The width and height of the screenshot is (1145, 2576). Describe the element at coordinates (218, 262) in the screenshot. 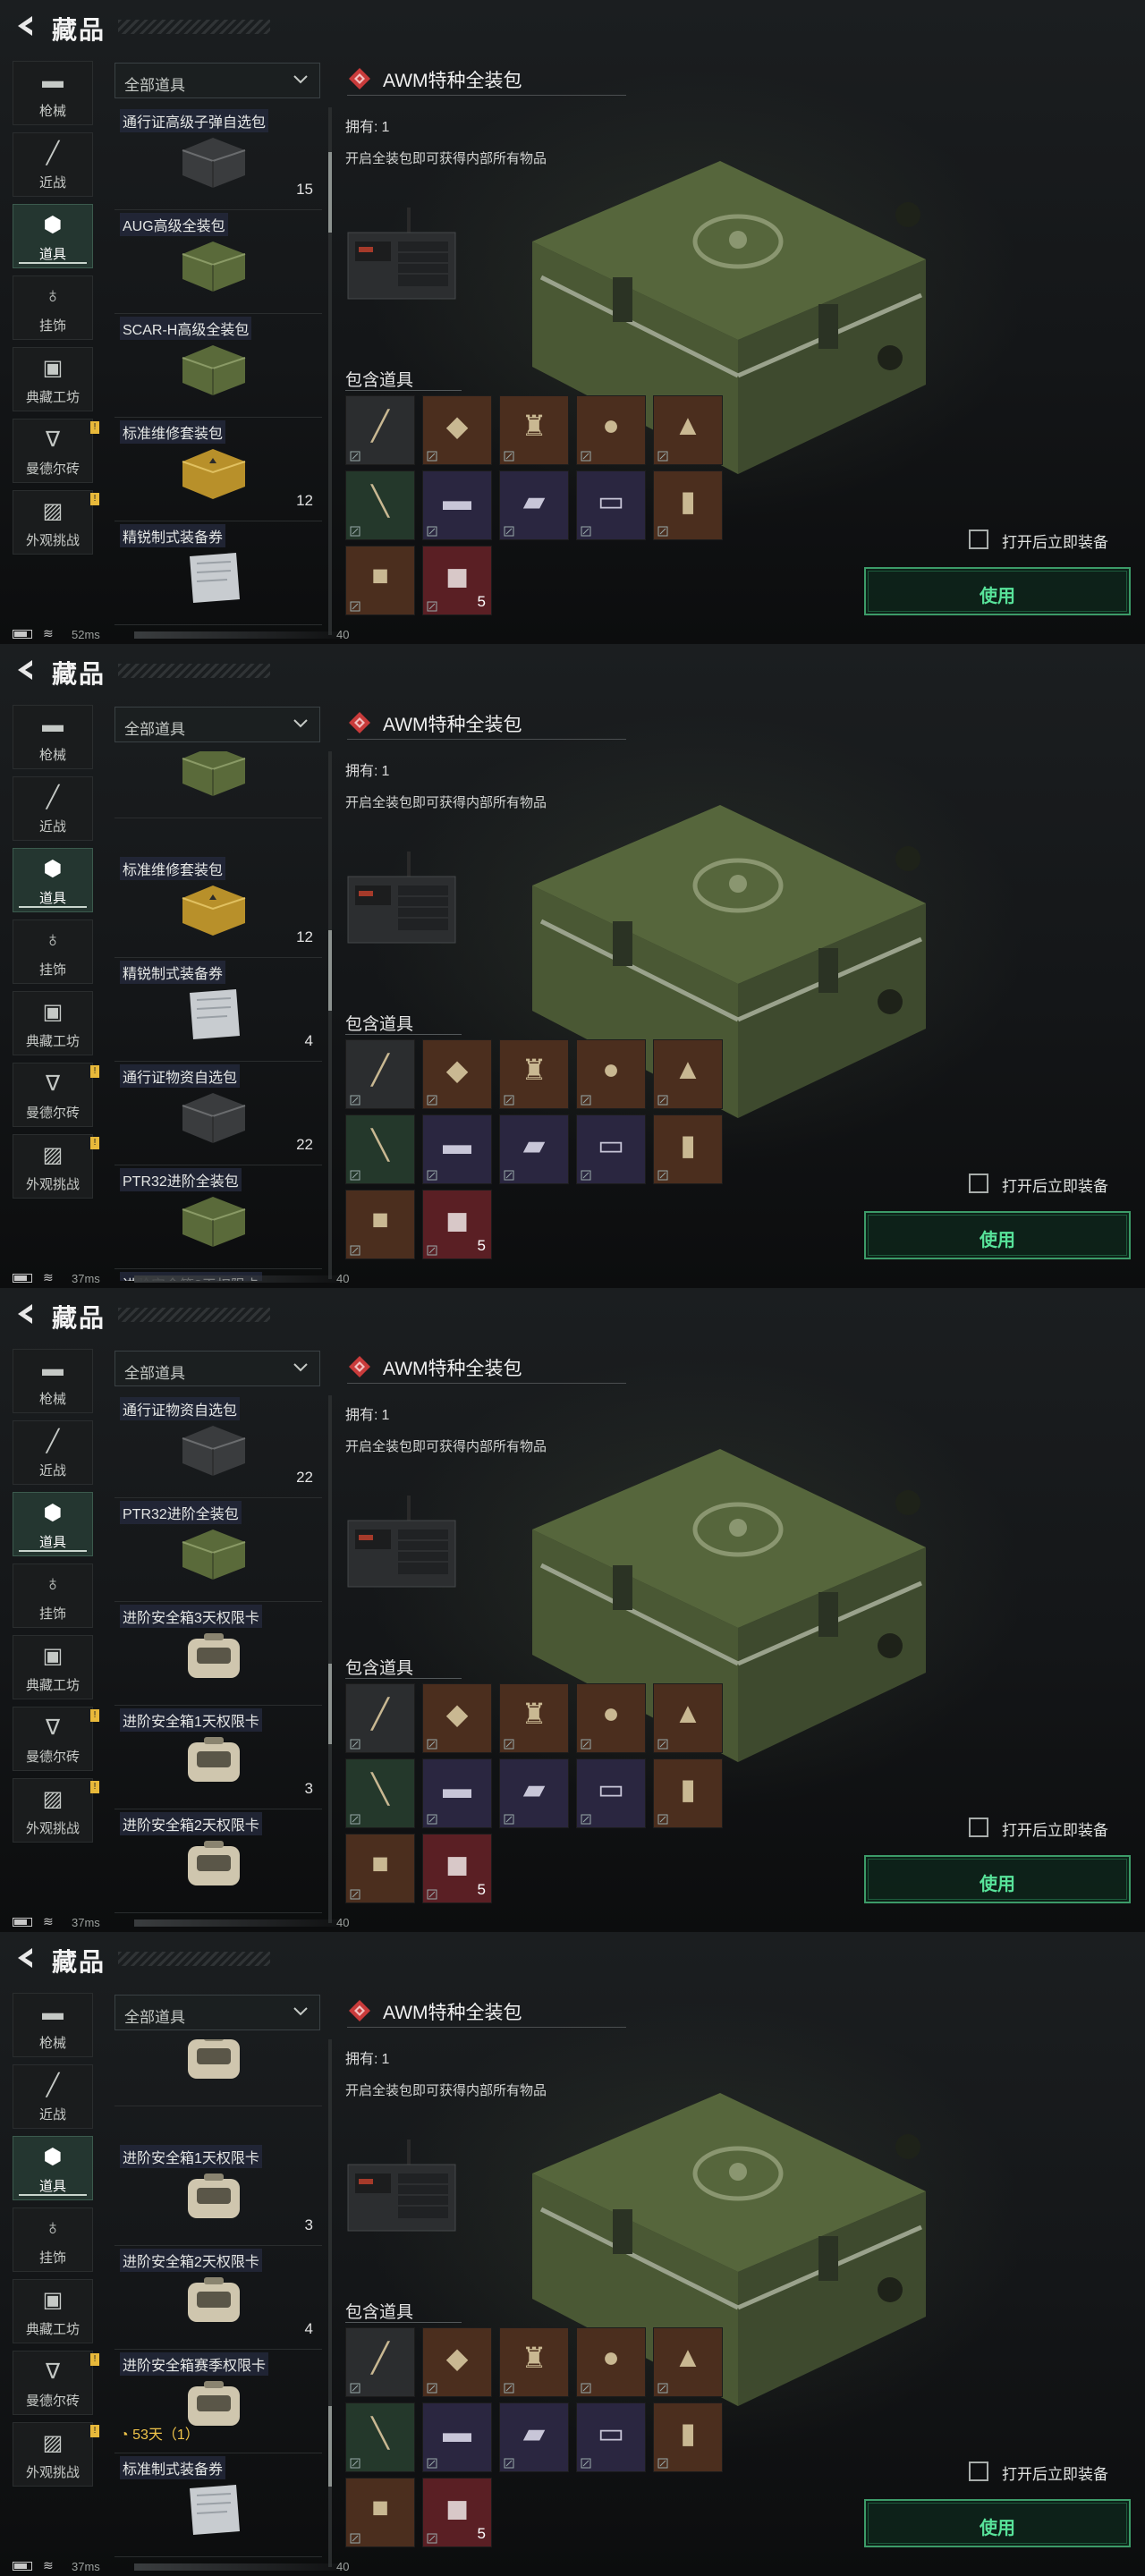

I see `list-item: AUG高级全装包` at that location.